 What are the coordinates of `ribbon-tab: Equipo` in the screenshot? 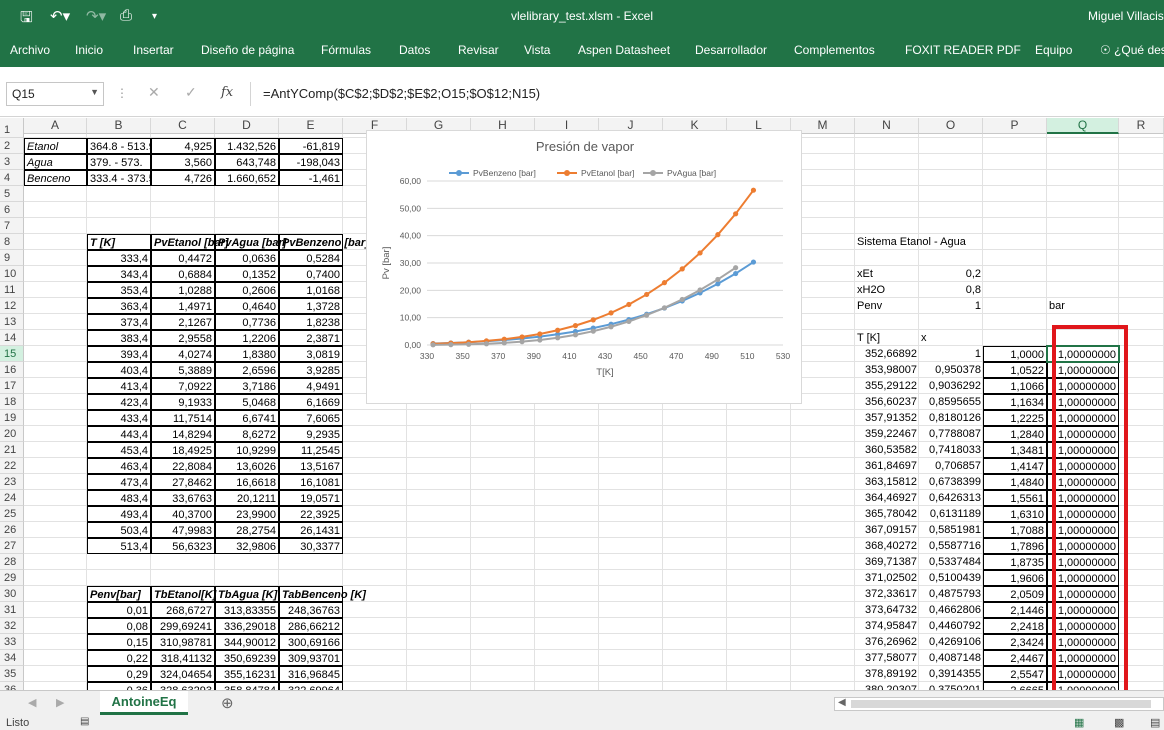 It's located at (1053, 50).